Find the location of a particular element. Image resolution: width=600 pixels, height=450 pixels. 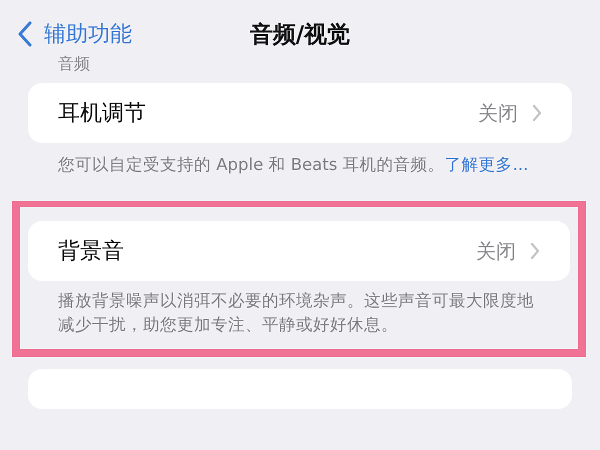

settings-row: 背景音 关闭 is located at coordinates (299, 251).